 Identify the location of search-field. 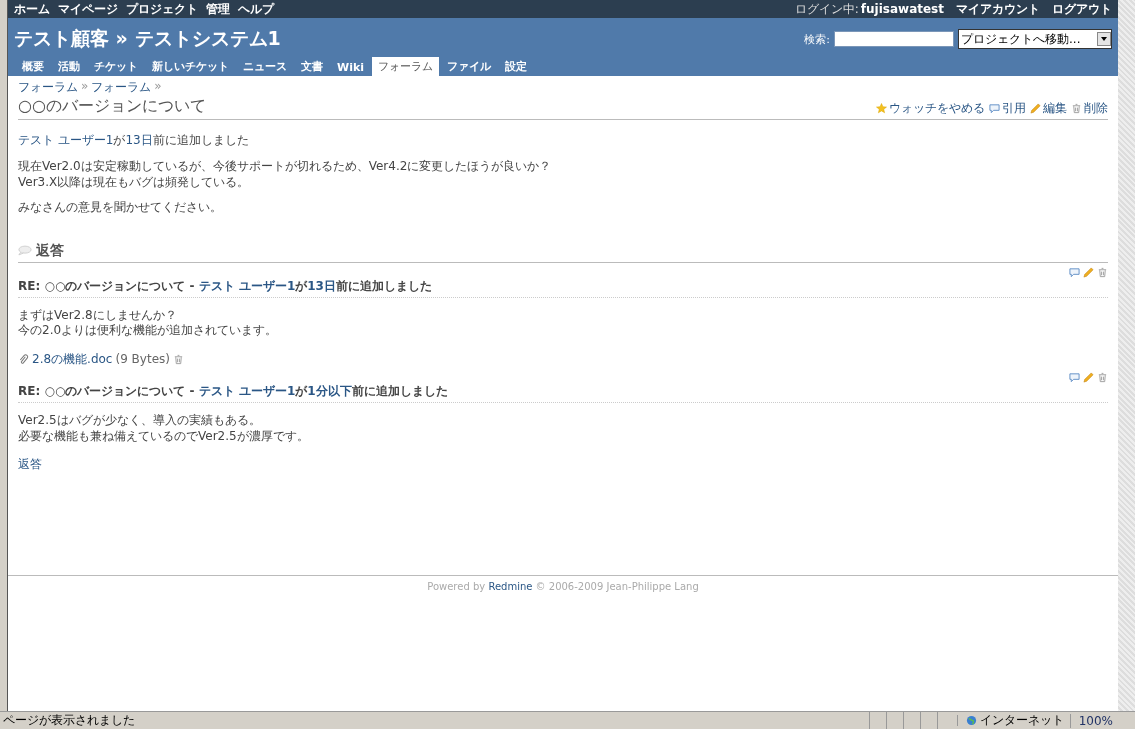
(894, 39).